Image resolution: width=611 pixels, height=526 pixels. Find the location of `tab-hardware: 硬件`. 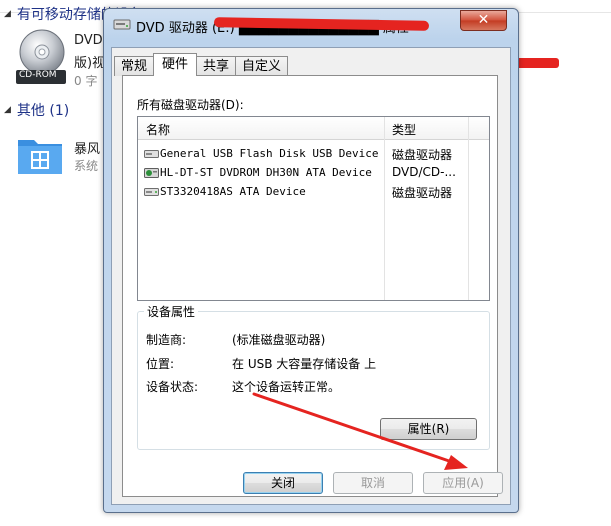

tab-hardware: 硬件 is located at coordinates (175, 64).